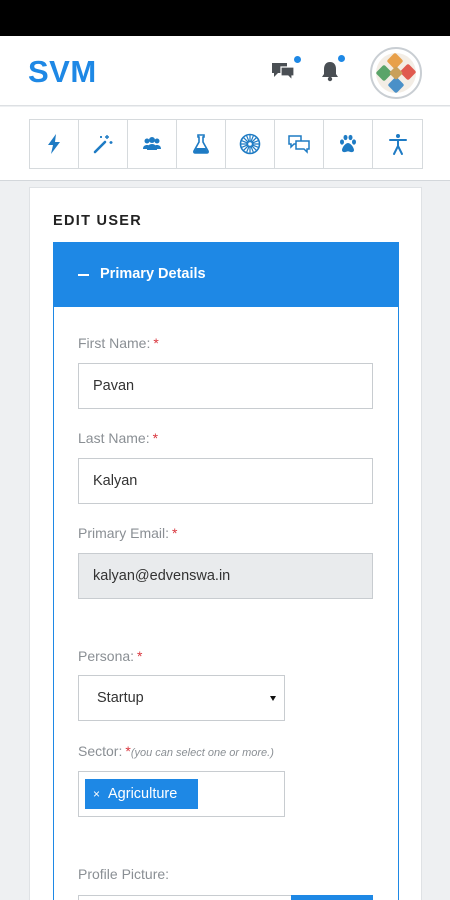 Image resolution: width=450 pixels, height=900 pixels. I want to click on tool-sunburst, so click(250, 144).